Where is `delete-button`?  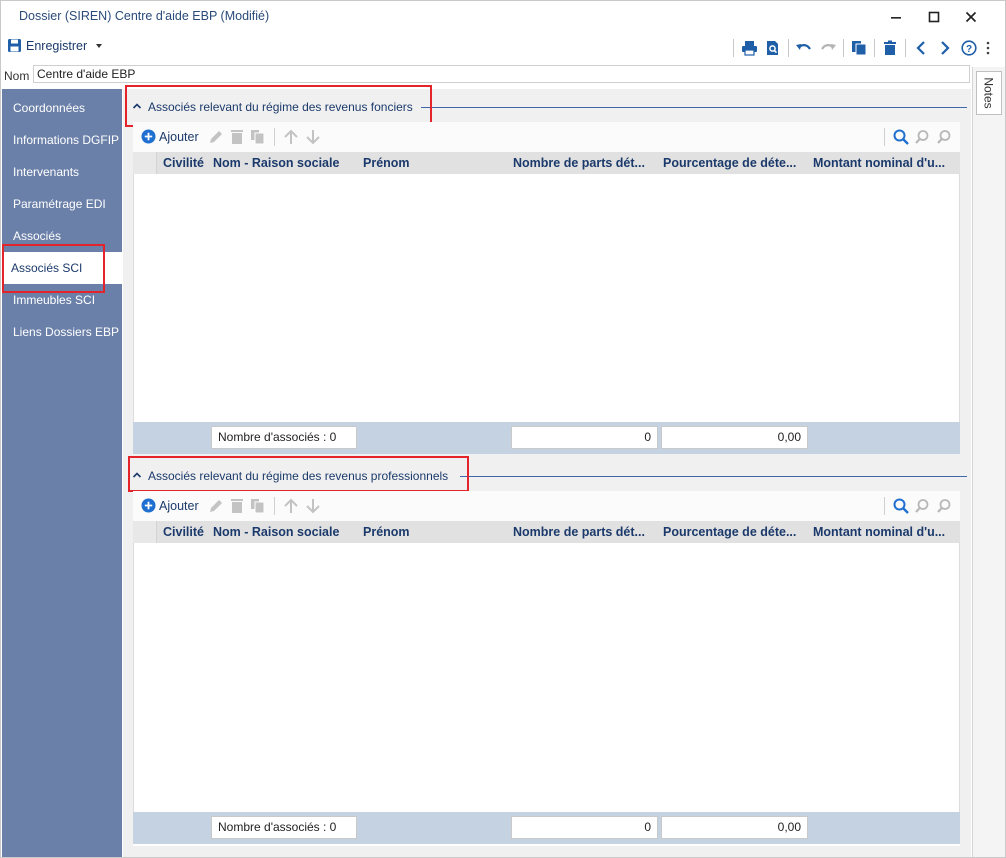 delete-button is located at coordinates (890, 48).